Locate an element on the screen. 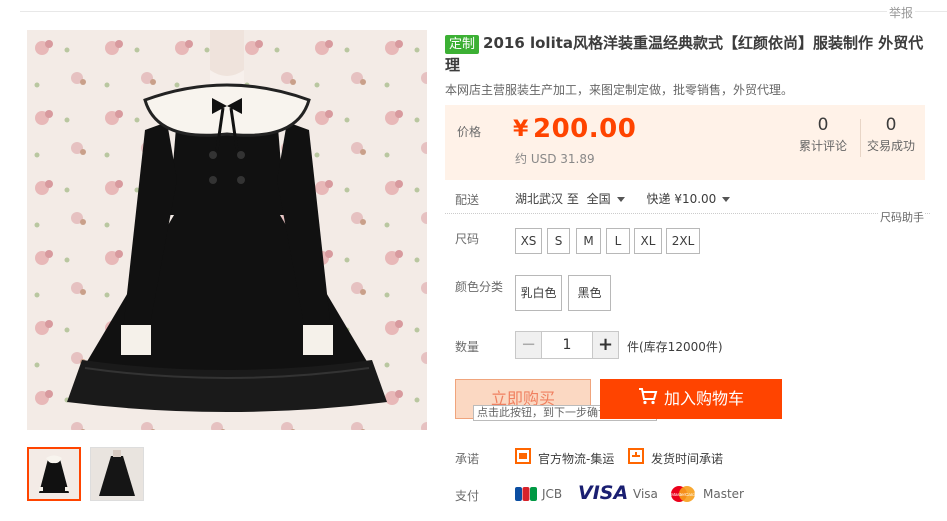 Image resolution: width=947 pixels, height=521 pixels. jcb-text: JCB is located at coordinates (552, 494).